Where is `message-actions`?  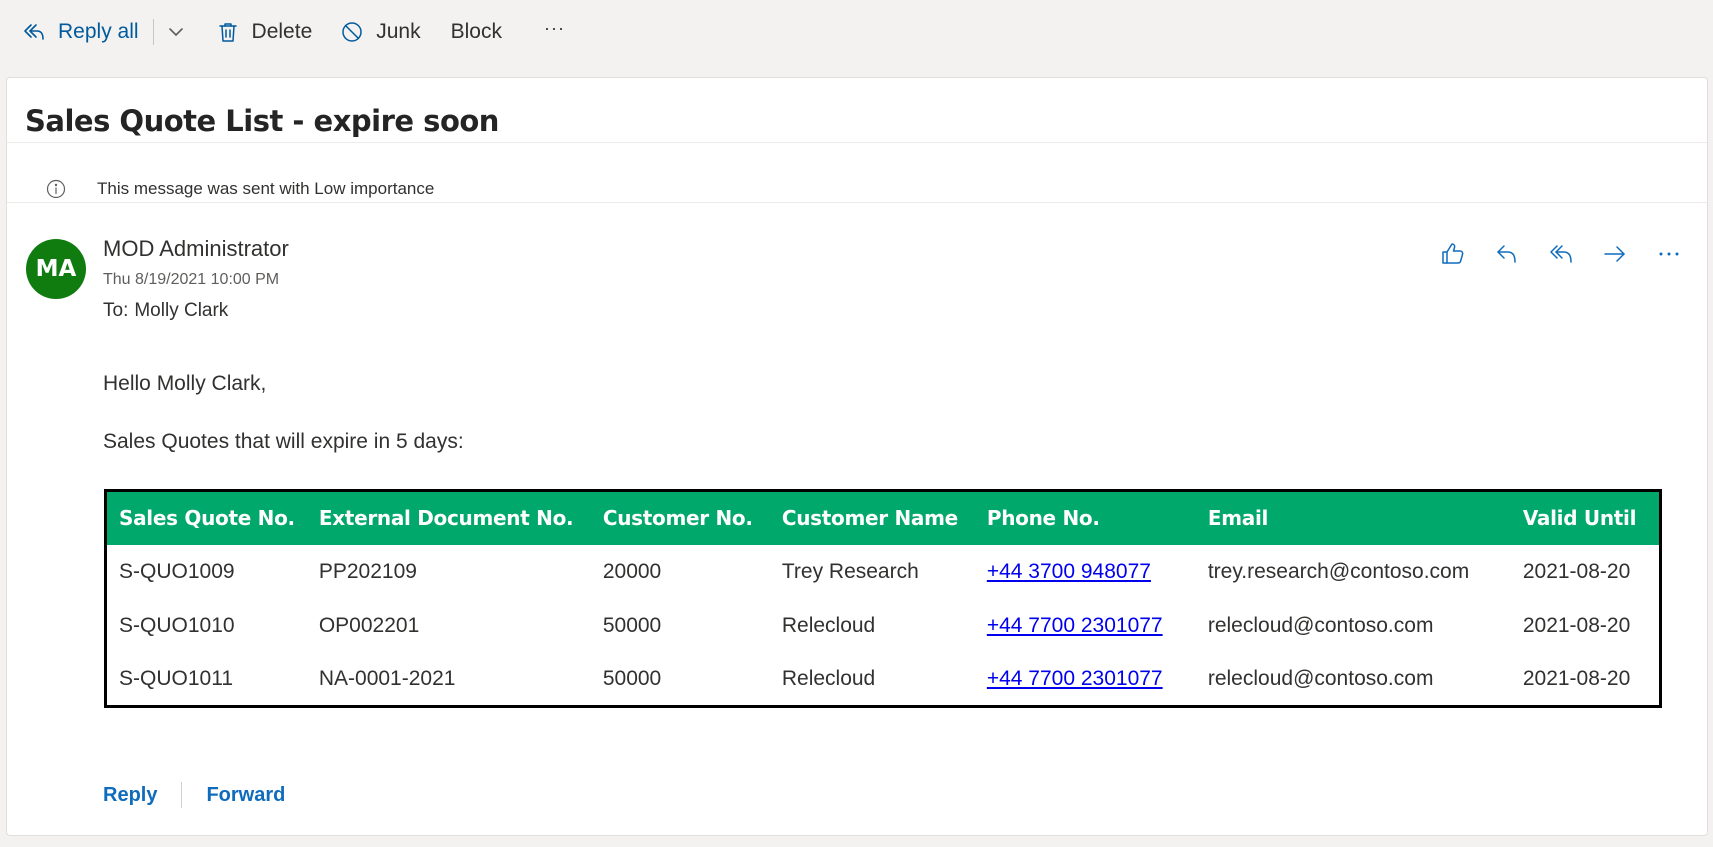
message-actions is located at coordinates (1548, 254).